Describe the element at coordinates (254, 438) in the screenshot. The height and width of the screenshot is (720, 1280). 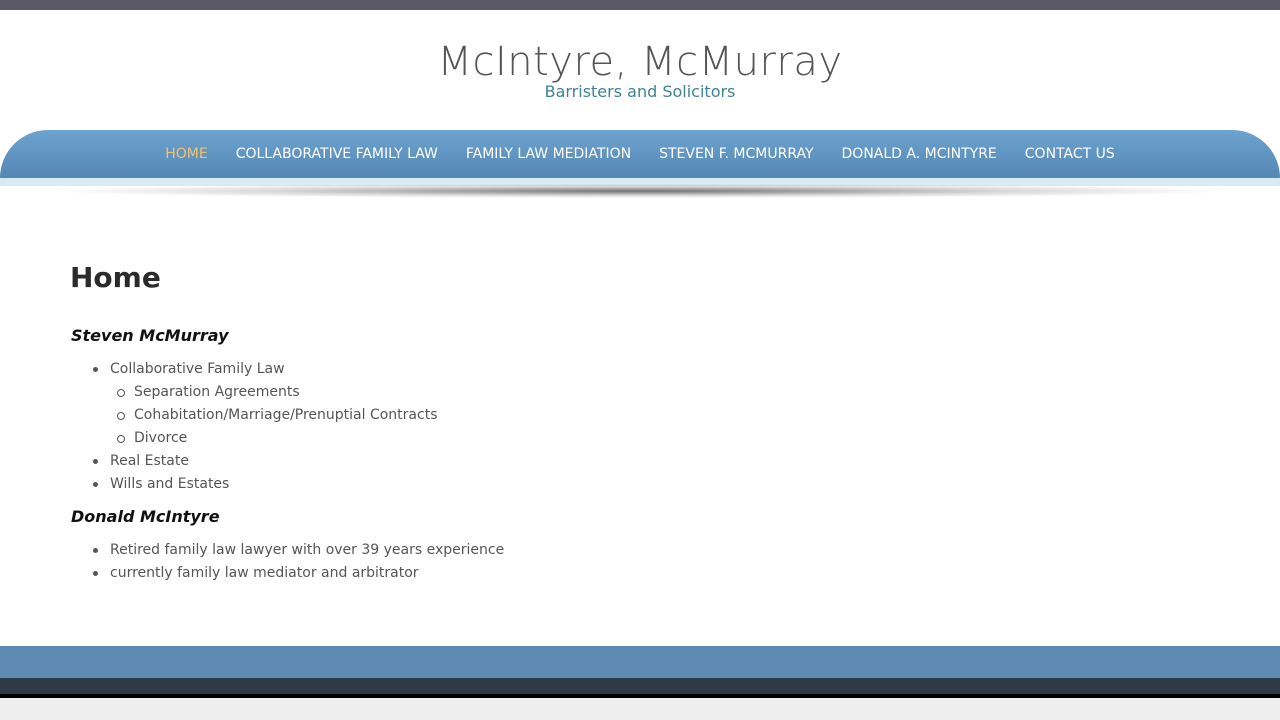
I see `list-subitem: Divorce` at that location.